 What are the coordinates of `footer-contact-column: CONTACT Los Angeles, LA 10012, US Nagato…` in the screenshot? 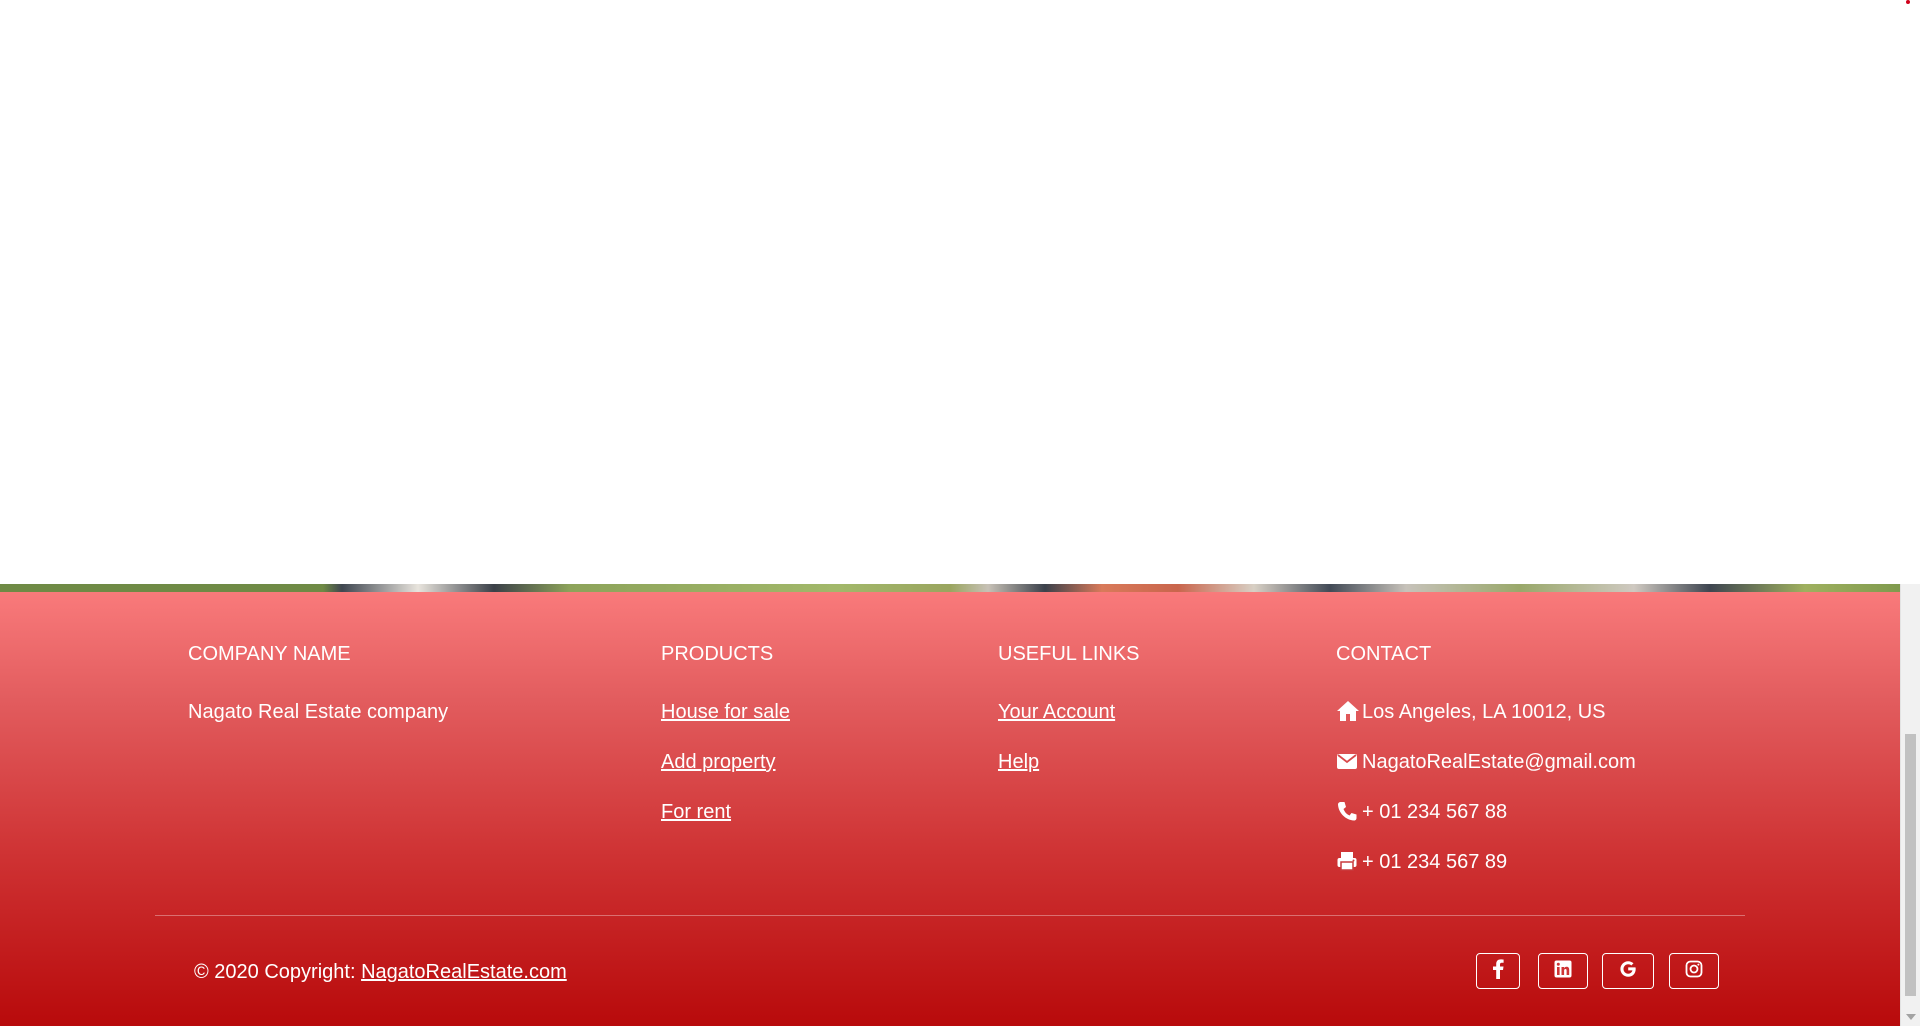 It's located at (1486, 771).